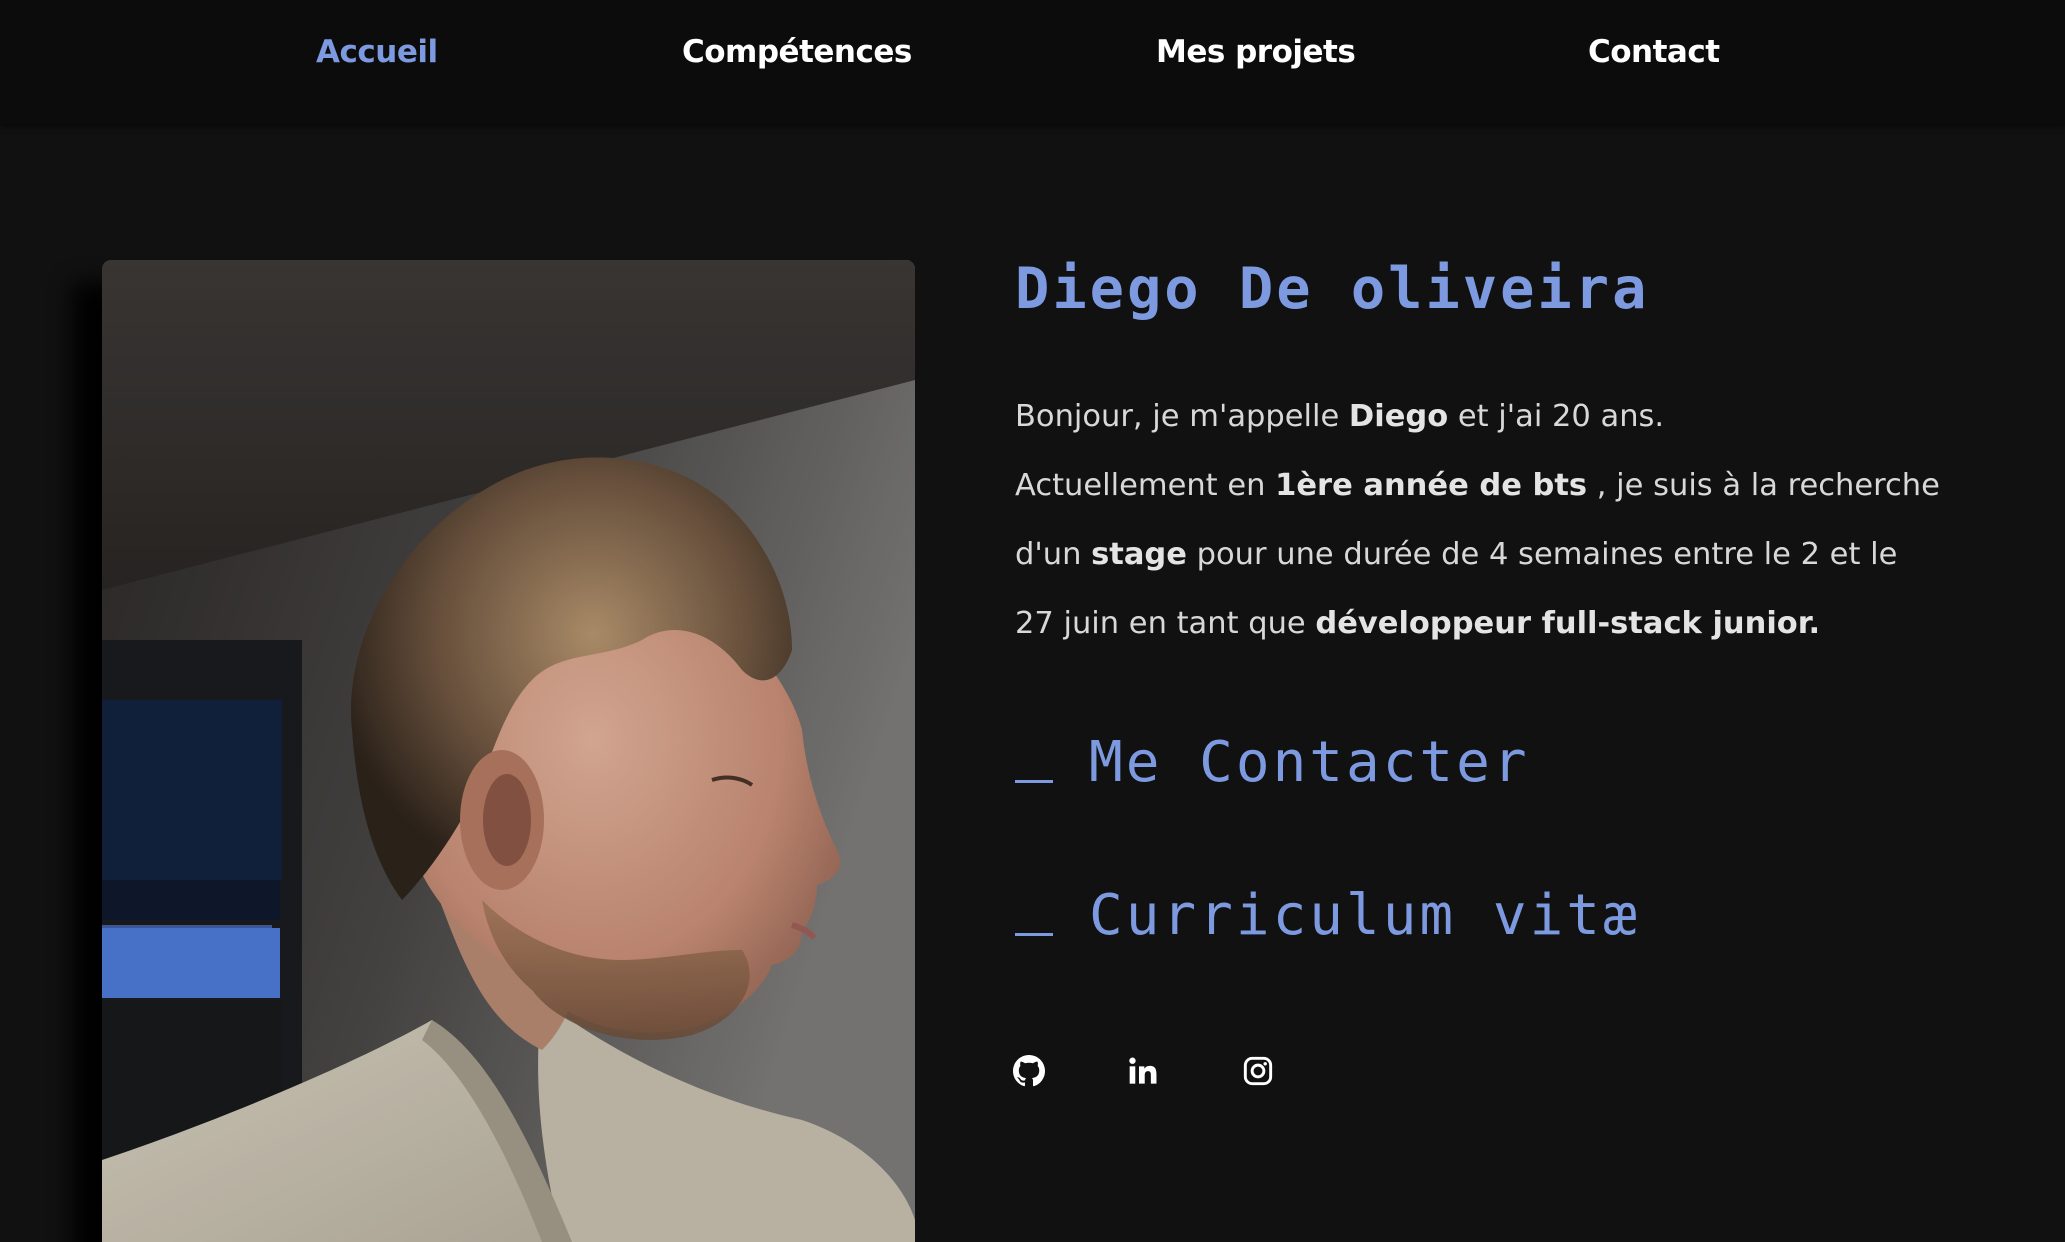  Describe the element at coordinates (1145, 485) in the screenshot. I see `bio-text: Actuellement en` at that location.